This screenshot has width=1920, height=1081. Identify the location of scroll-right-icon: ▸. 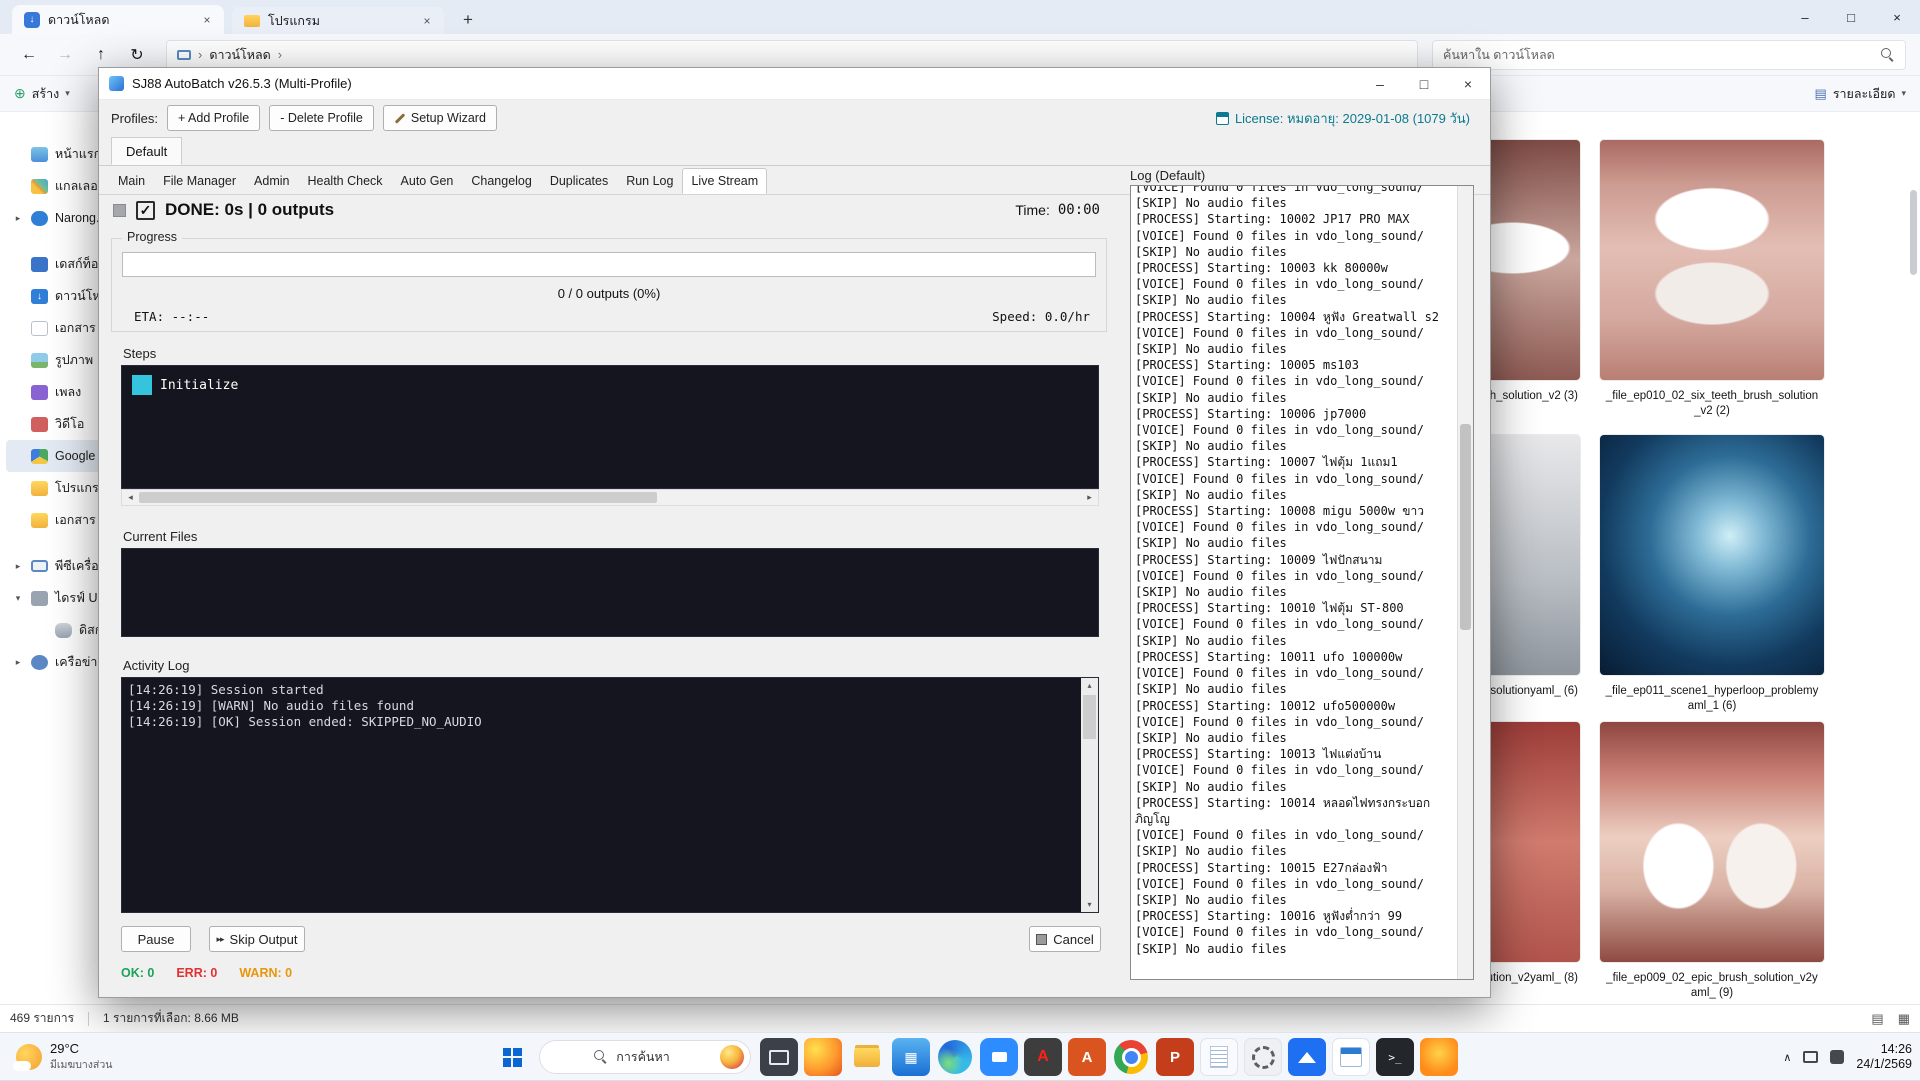
(1089, 497).